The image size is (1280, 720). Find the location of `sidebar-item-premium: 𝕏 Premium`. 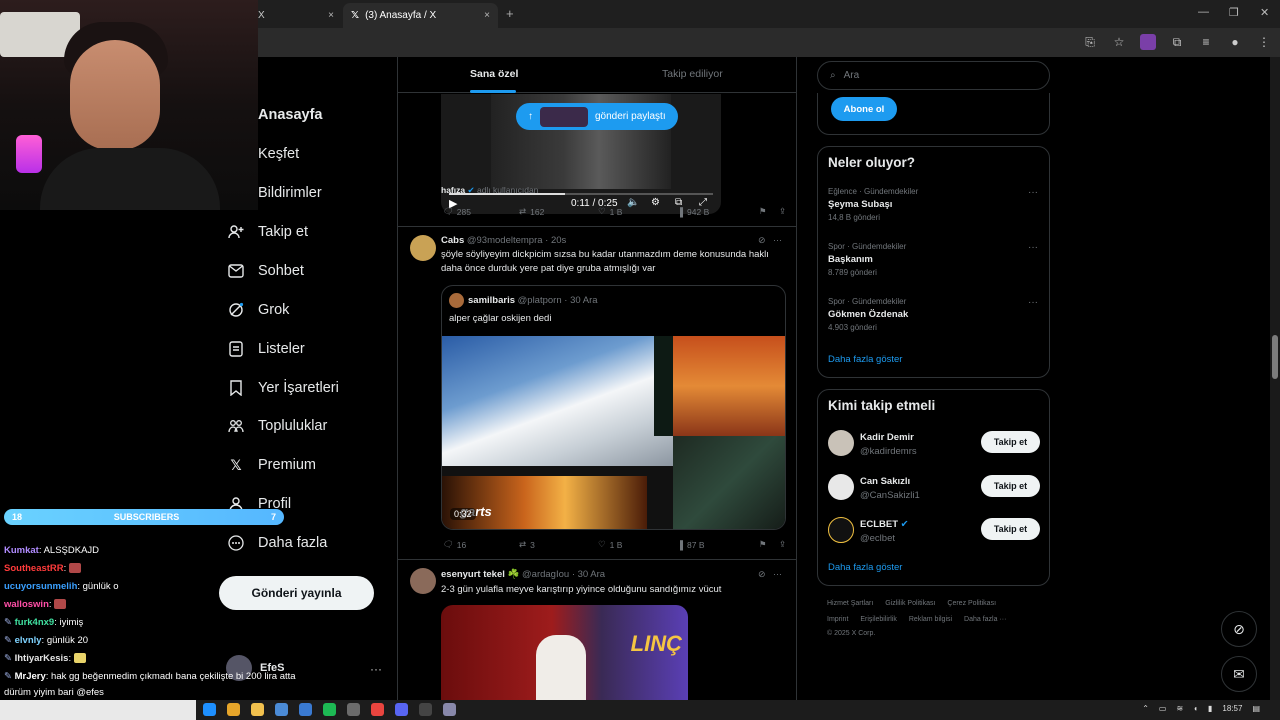

sidebar-item-premium: 𝕏 Premium is located at coordinates (272, 465).